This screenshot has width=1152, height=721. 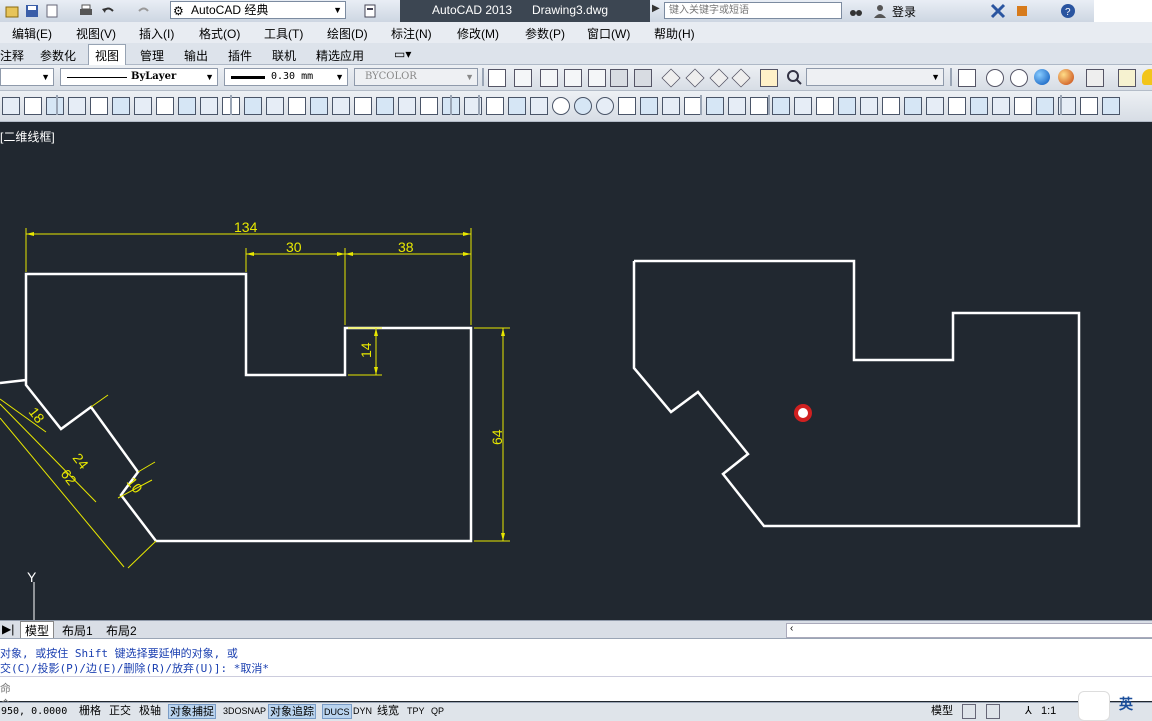 What do you see at coordinates (292, 711) in the screenshot?
I see `otrack-button: 对象追踪` at bounding box center [292, 711].